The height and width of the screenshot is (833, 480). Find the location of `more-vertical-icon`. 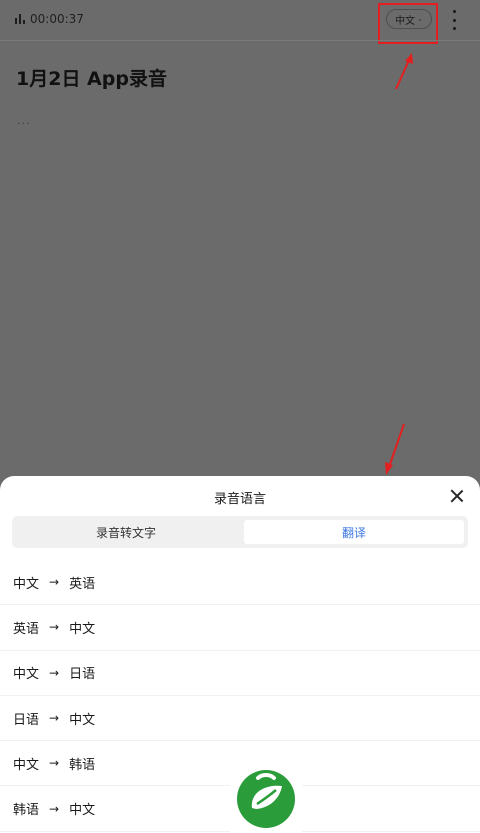

more-vertical-icon is located at coordinates (454, 20).